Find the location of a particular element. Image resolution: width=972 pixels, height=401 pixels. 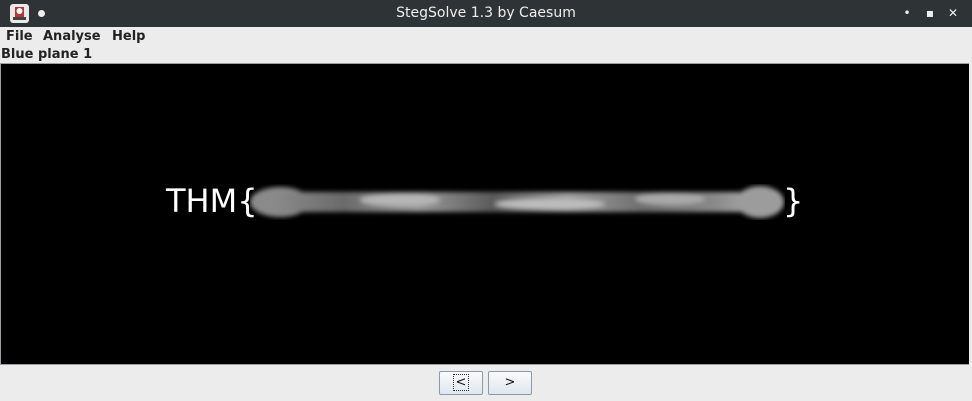

plane-label: Blue plane 1 is located at coordinates (47, 54).